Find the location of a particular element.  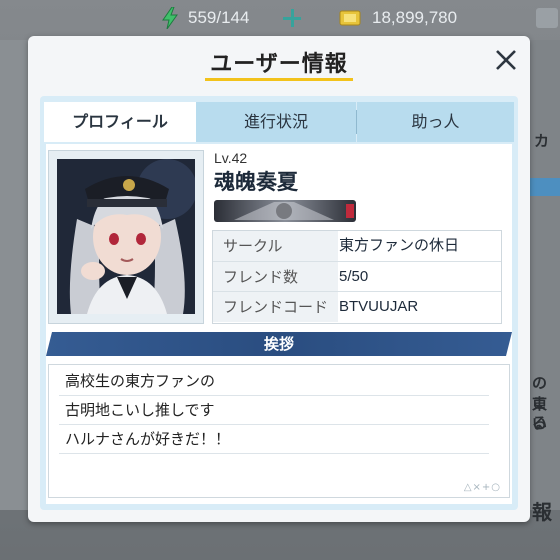

menu-icon is located at coordinates (547, 18).